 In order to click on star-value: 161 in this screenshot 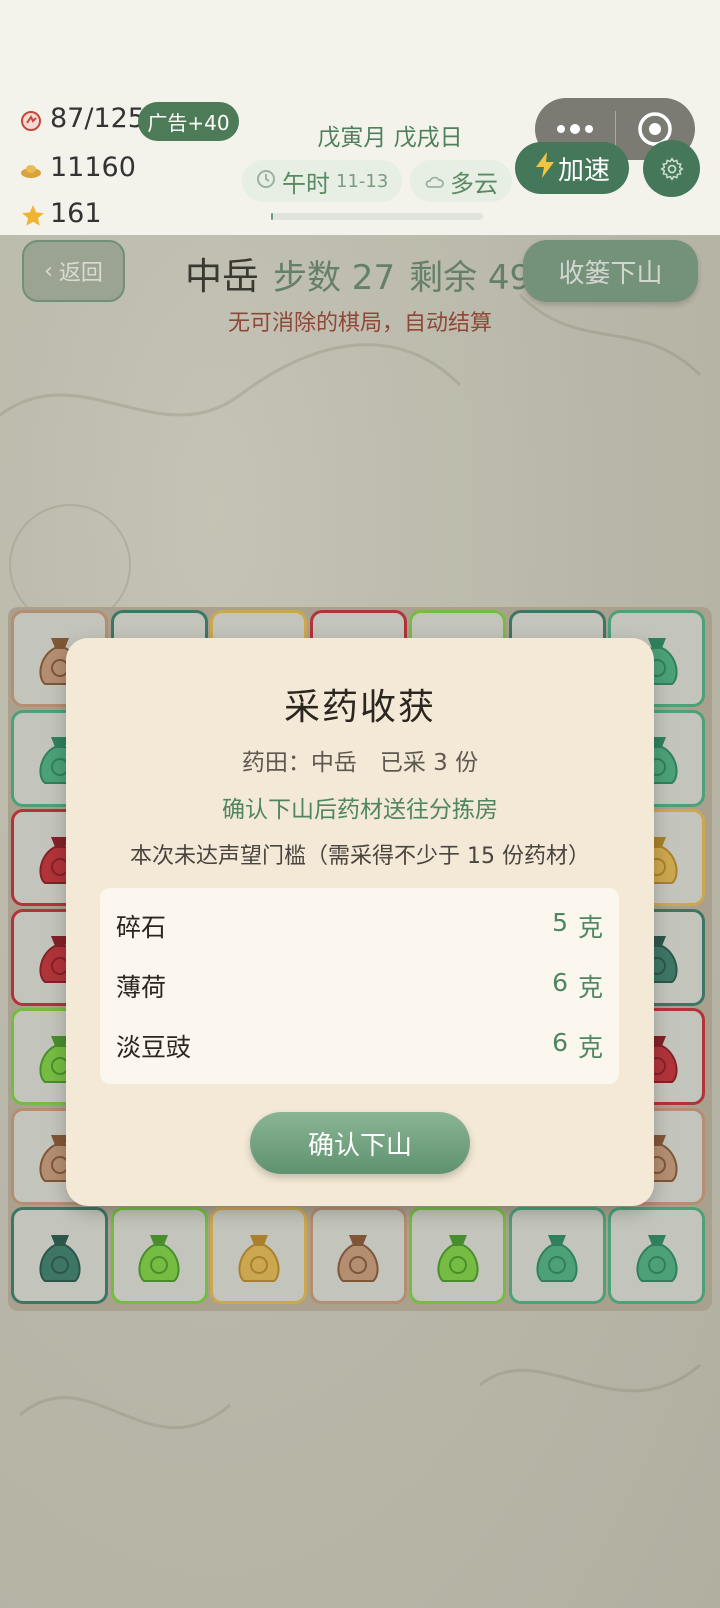, I will do `click(76, 213)`.